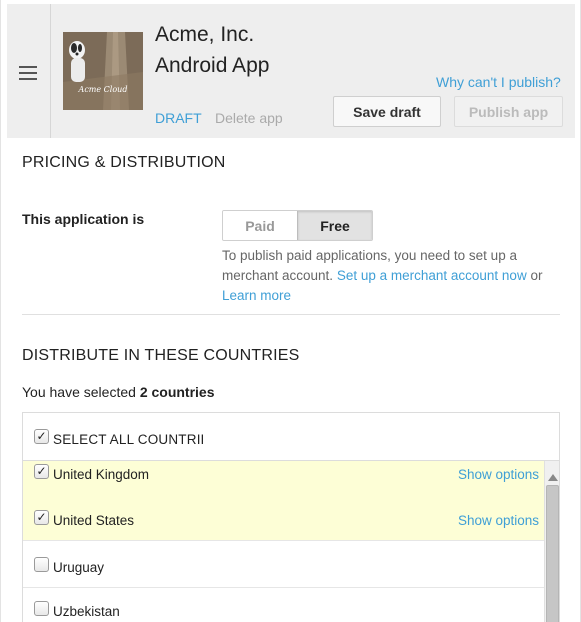 This screenshot has height=622, width=581. I want to click on free-option: Free, so click(335, 225).